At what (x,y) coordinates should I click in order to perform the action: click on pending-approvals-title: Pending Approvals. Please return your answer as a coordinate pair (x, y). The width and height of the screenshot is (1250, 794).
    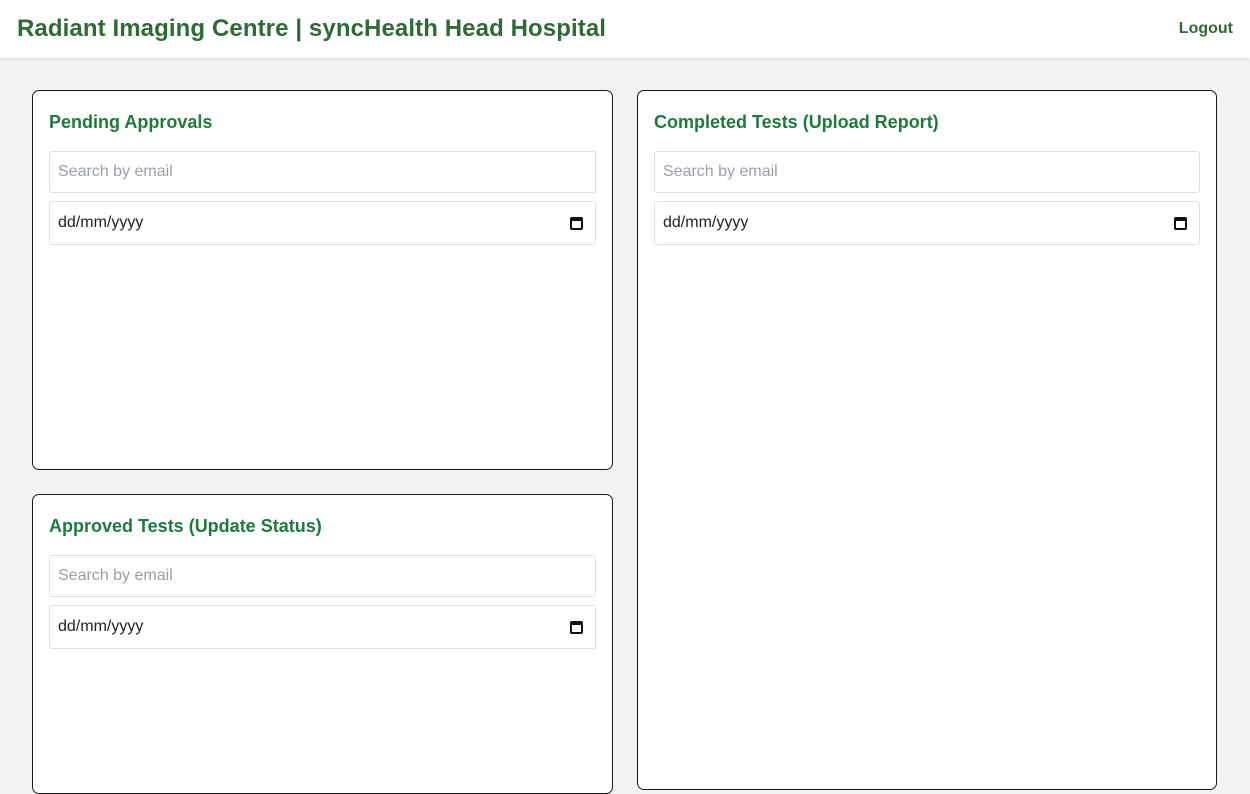
    Looking at the image, I should click on (131, 122).